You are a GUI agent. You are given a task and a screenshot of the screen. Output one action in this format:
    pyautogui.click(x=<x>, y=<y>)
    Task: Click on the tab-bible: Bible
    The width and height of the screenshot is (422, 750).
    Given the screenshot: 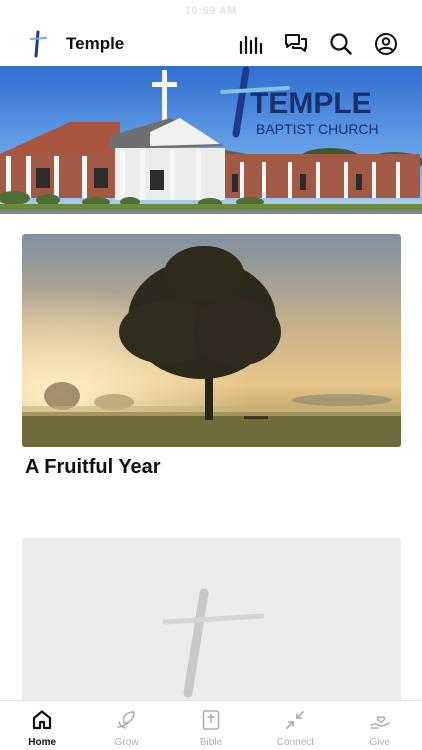 What is the action you would take?
    pyautogui.click(x=211, y=725)
    